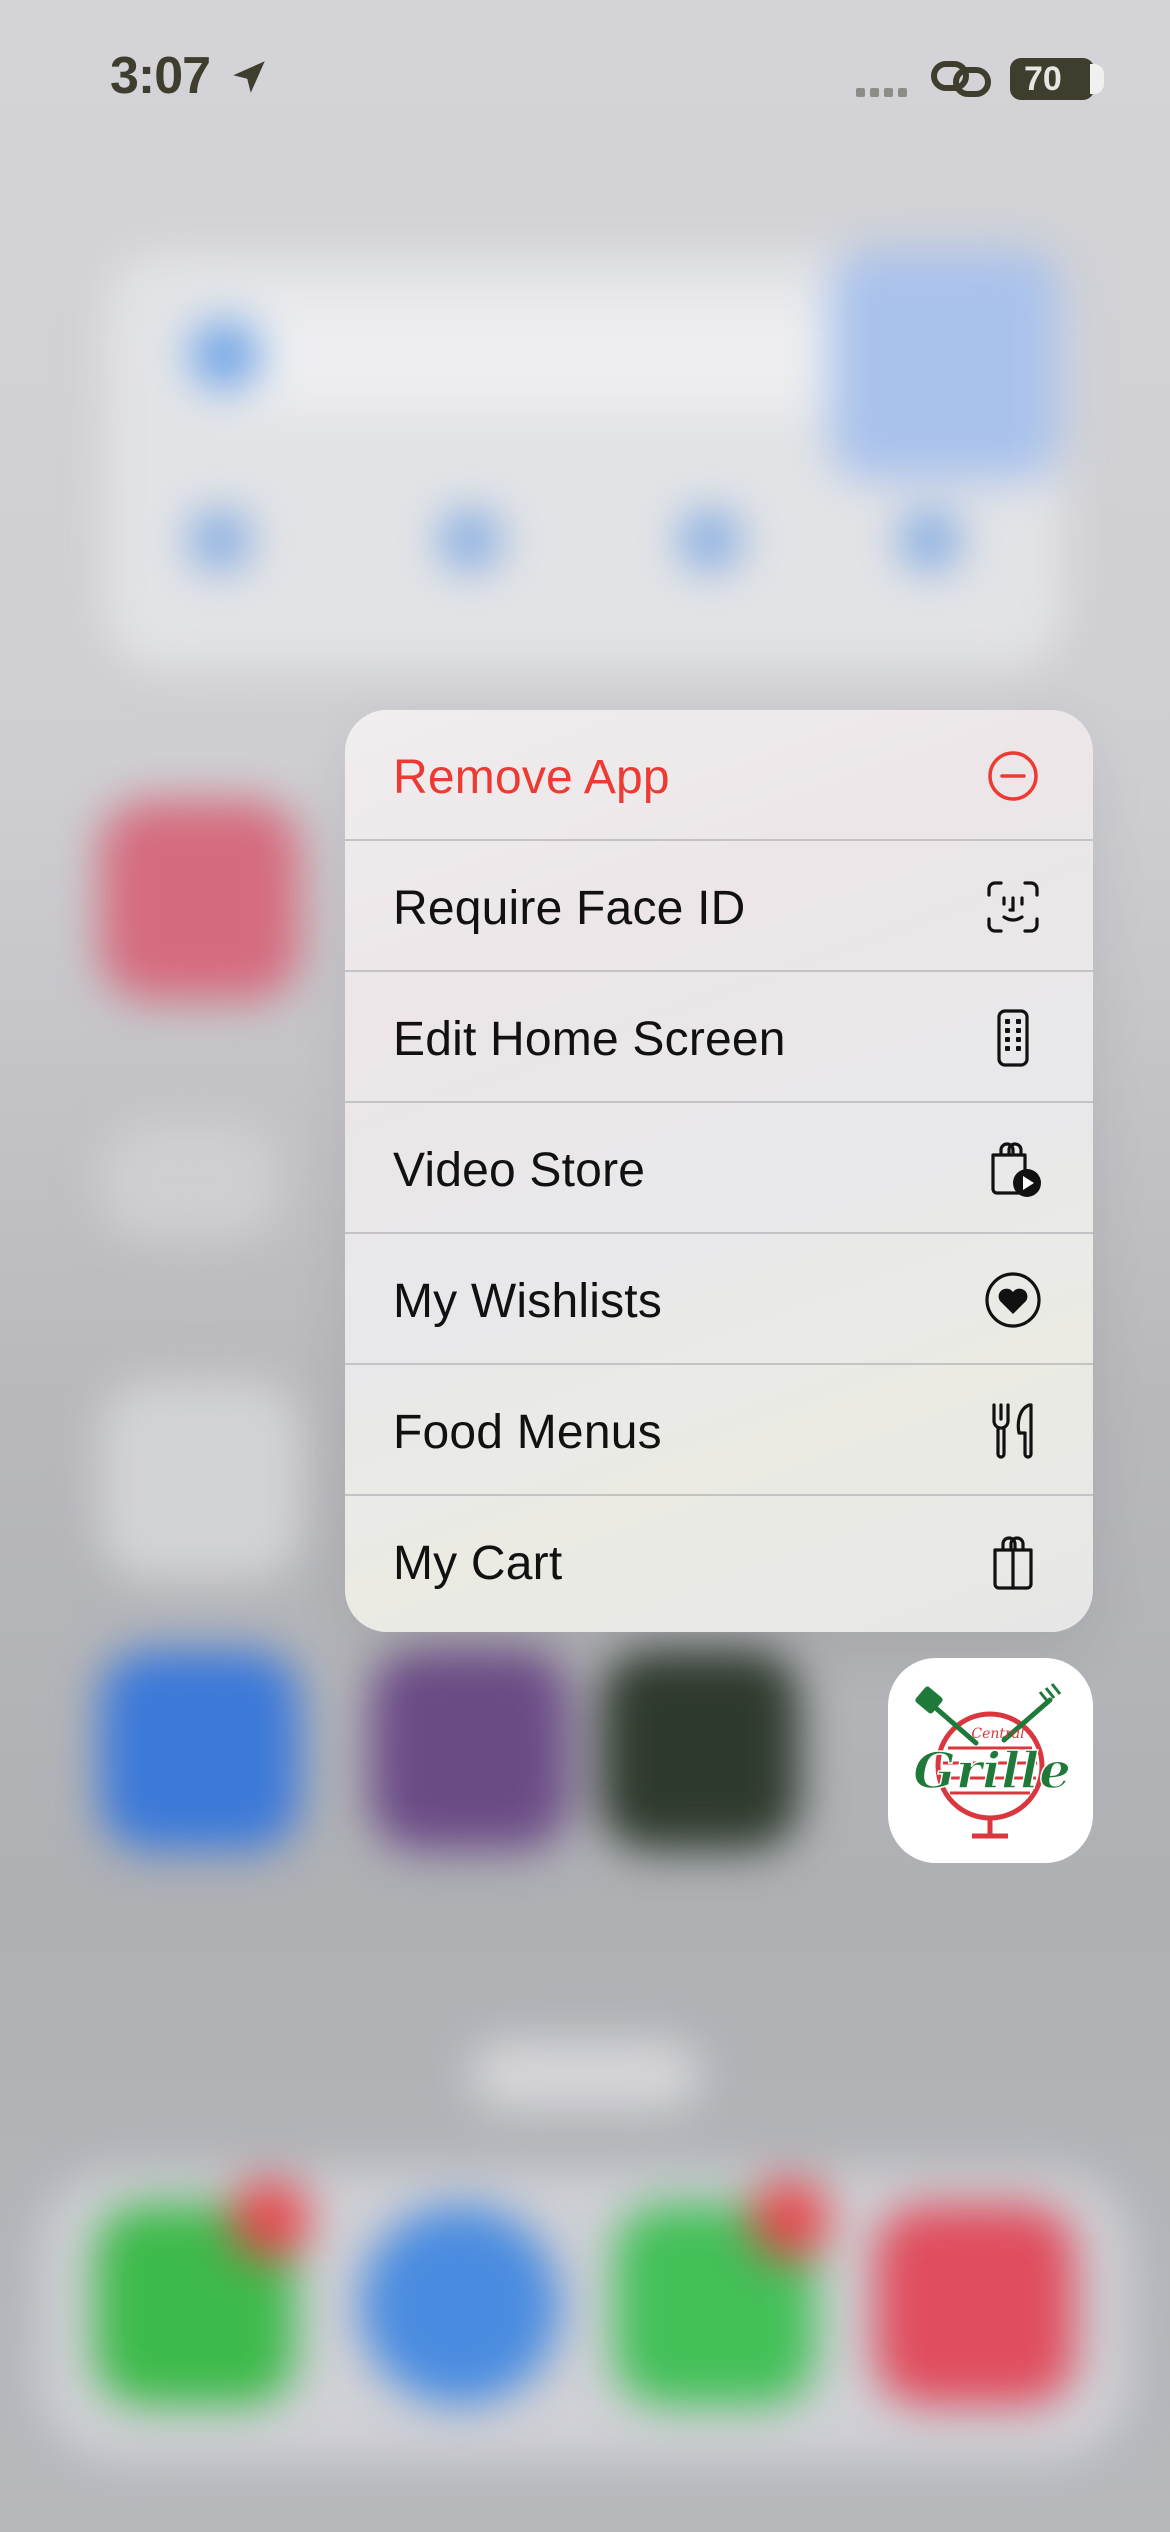 This screenshot has height=2532, width=1170. What do you see at coordinates (528, 1301) in the screenshot?
I see `menu-item-label: My Wishlists` at bounding box center [528, 1301].